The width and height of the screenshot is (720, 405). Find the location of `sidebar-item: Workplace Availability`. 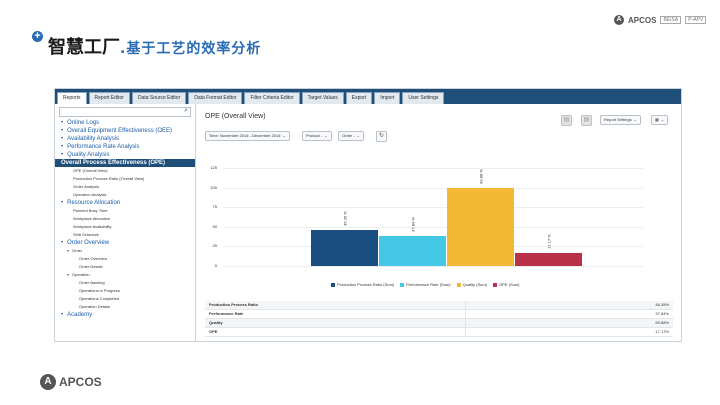

sidebar-item: Workplace Availability is located at coordinates (125, 227).